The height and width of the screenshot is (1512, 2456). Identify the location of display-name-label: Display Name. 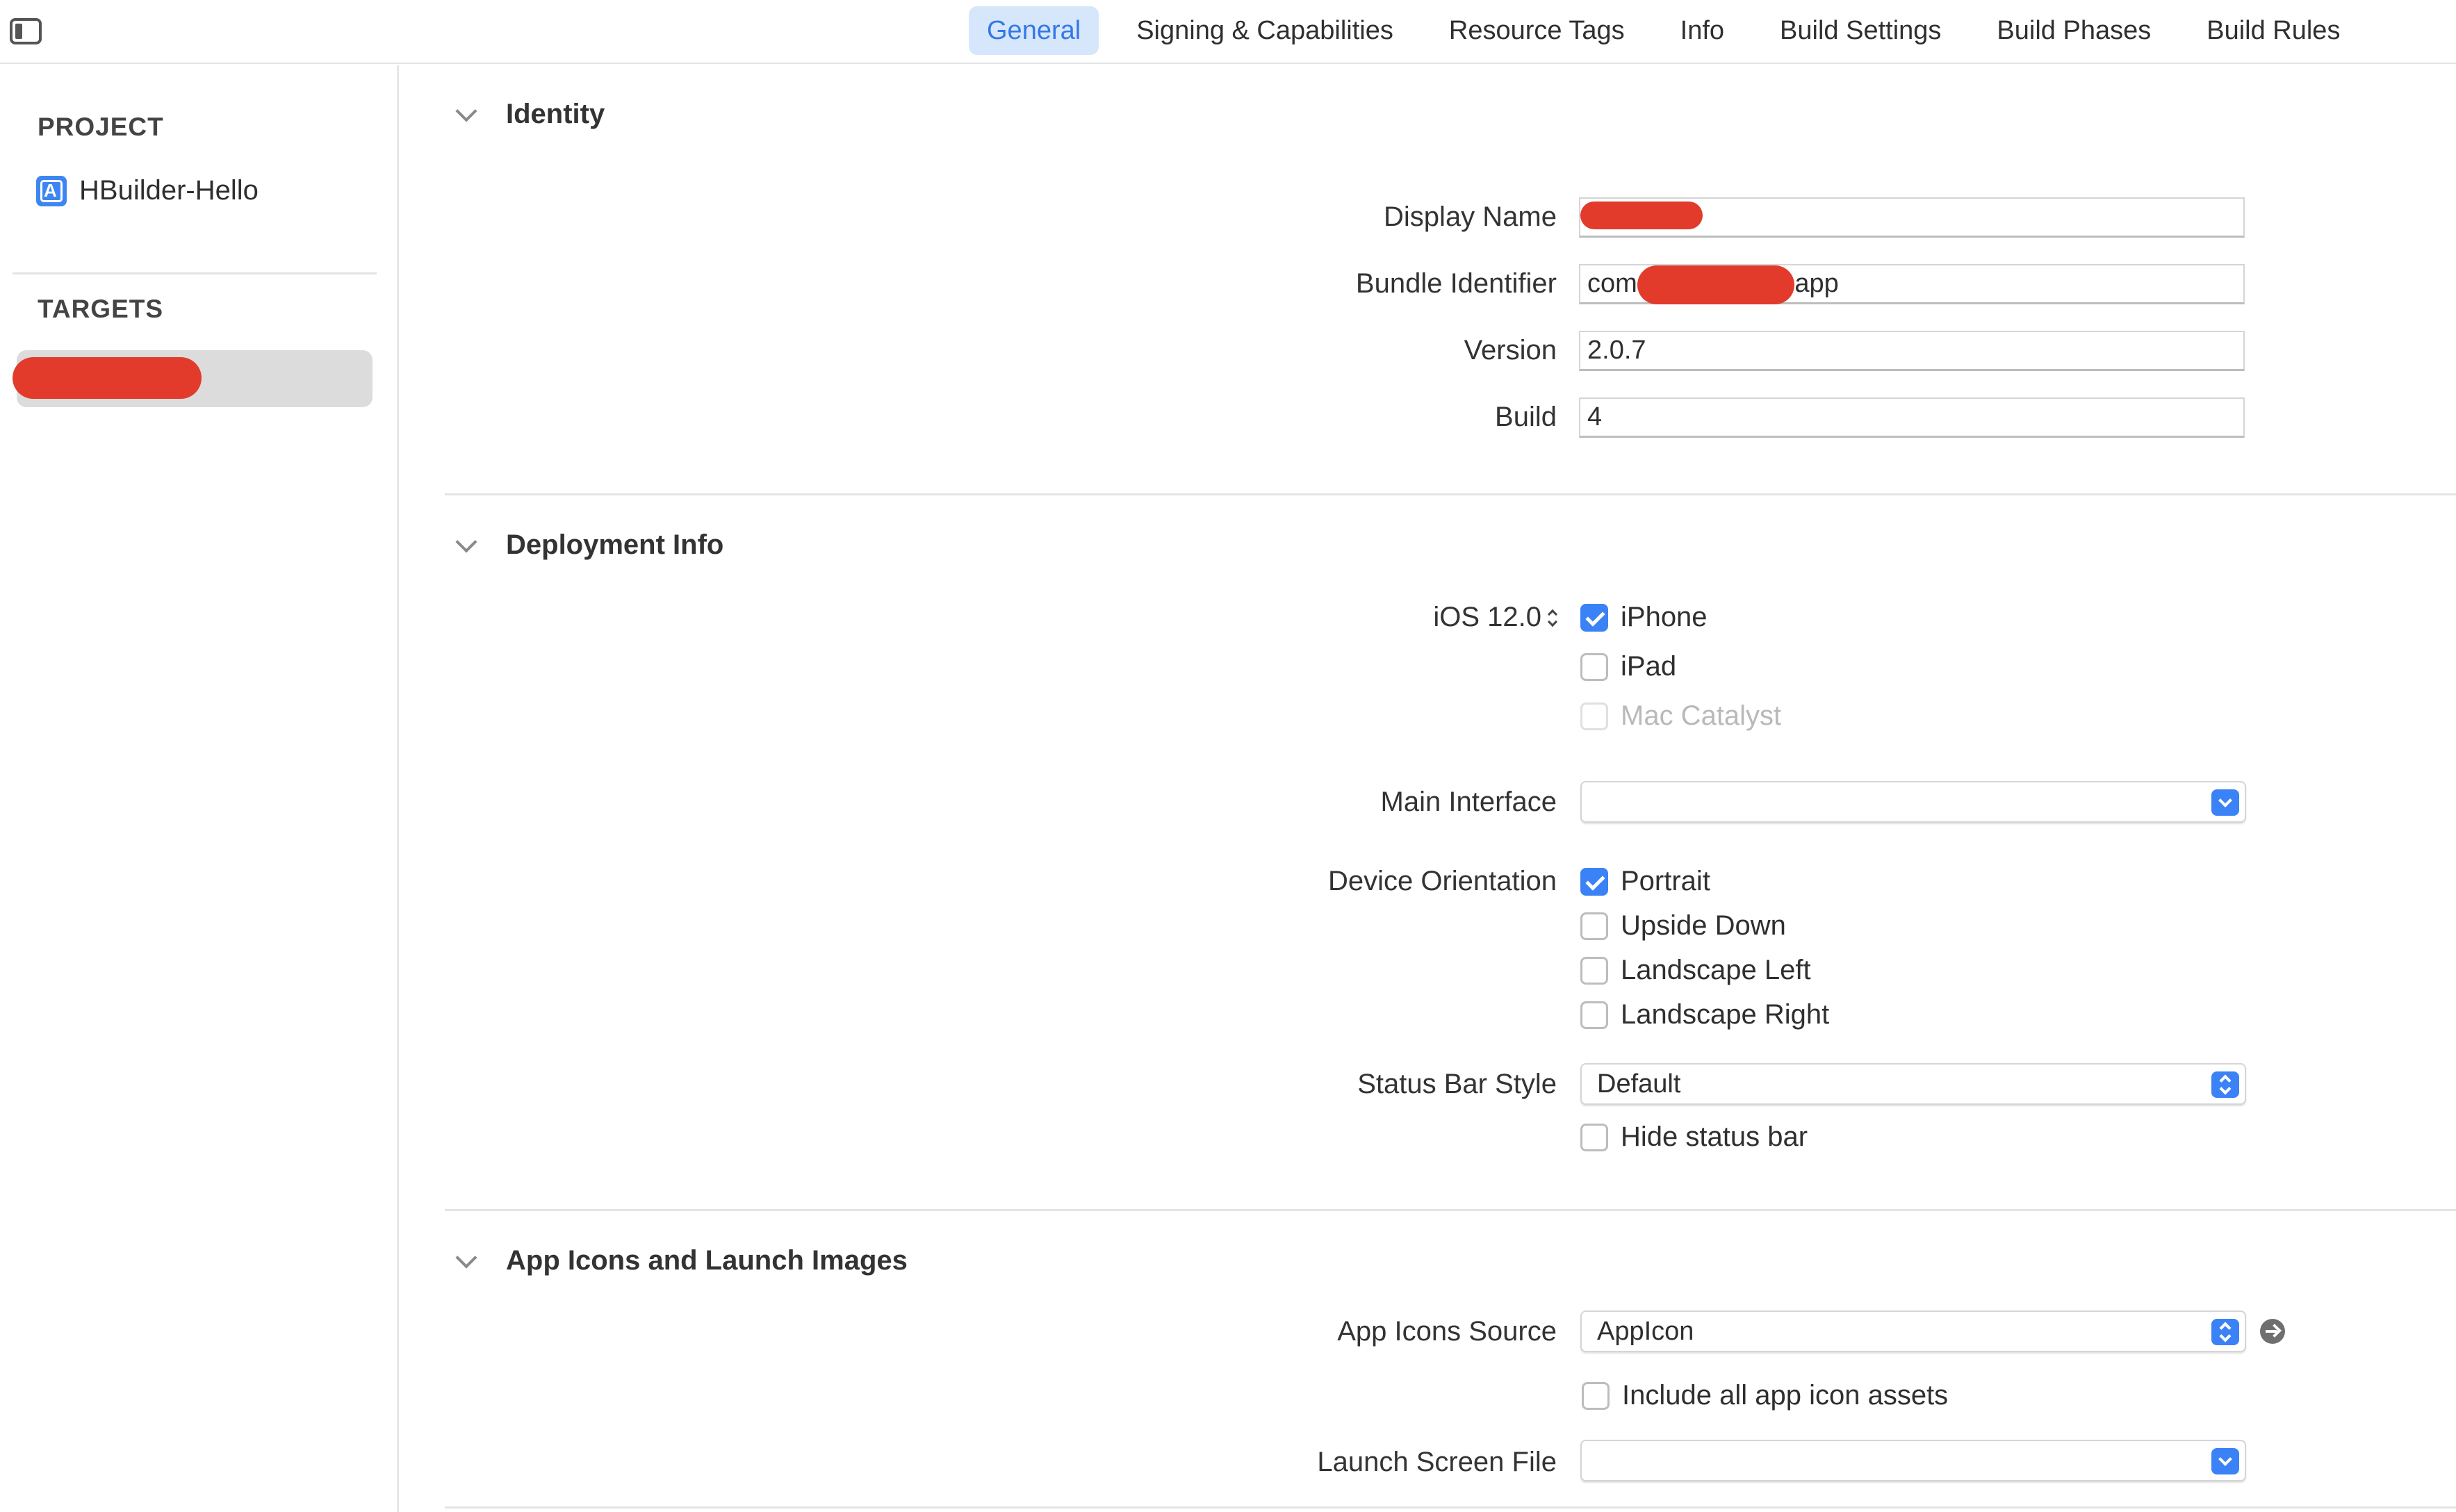
(1470, 217).